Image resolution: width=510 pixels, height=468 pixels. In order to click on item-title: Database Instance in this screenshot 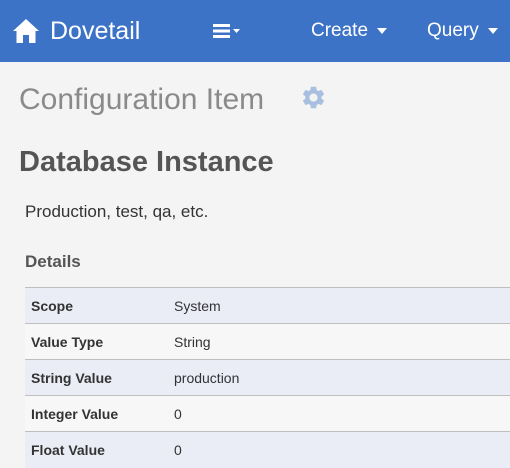, I will do `click(146, 162)`.